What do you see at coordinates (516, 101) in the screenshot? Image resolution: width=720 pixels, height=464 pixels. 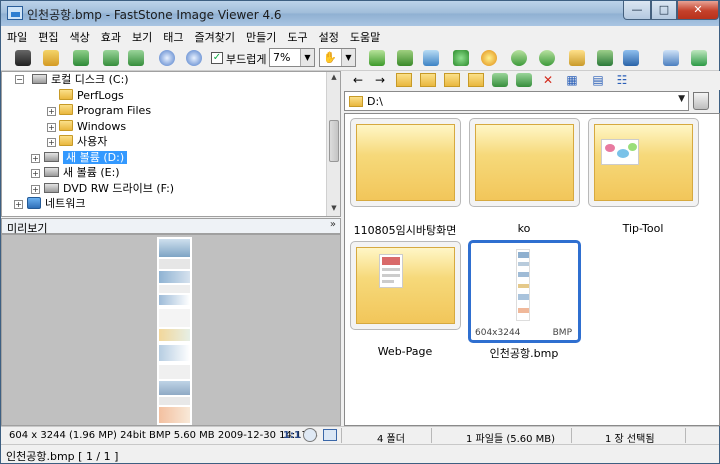 I see `path-combobox: D:\ ▼` at bounding box center [516, 101].